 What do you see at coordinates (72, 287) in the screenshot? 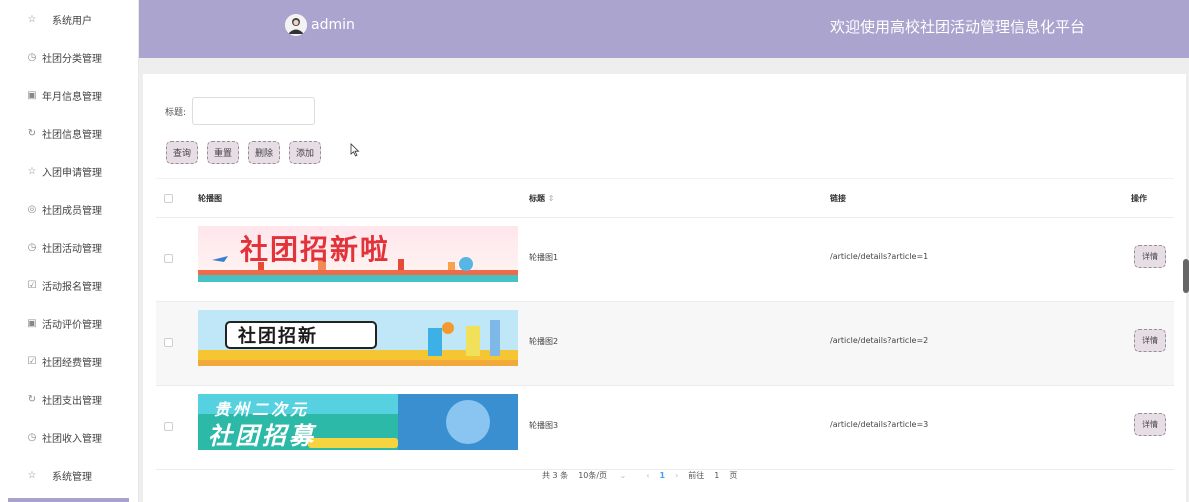
I see `sidebar-item-label: 活动报名管理` at bounding box center [72, 287].